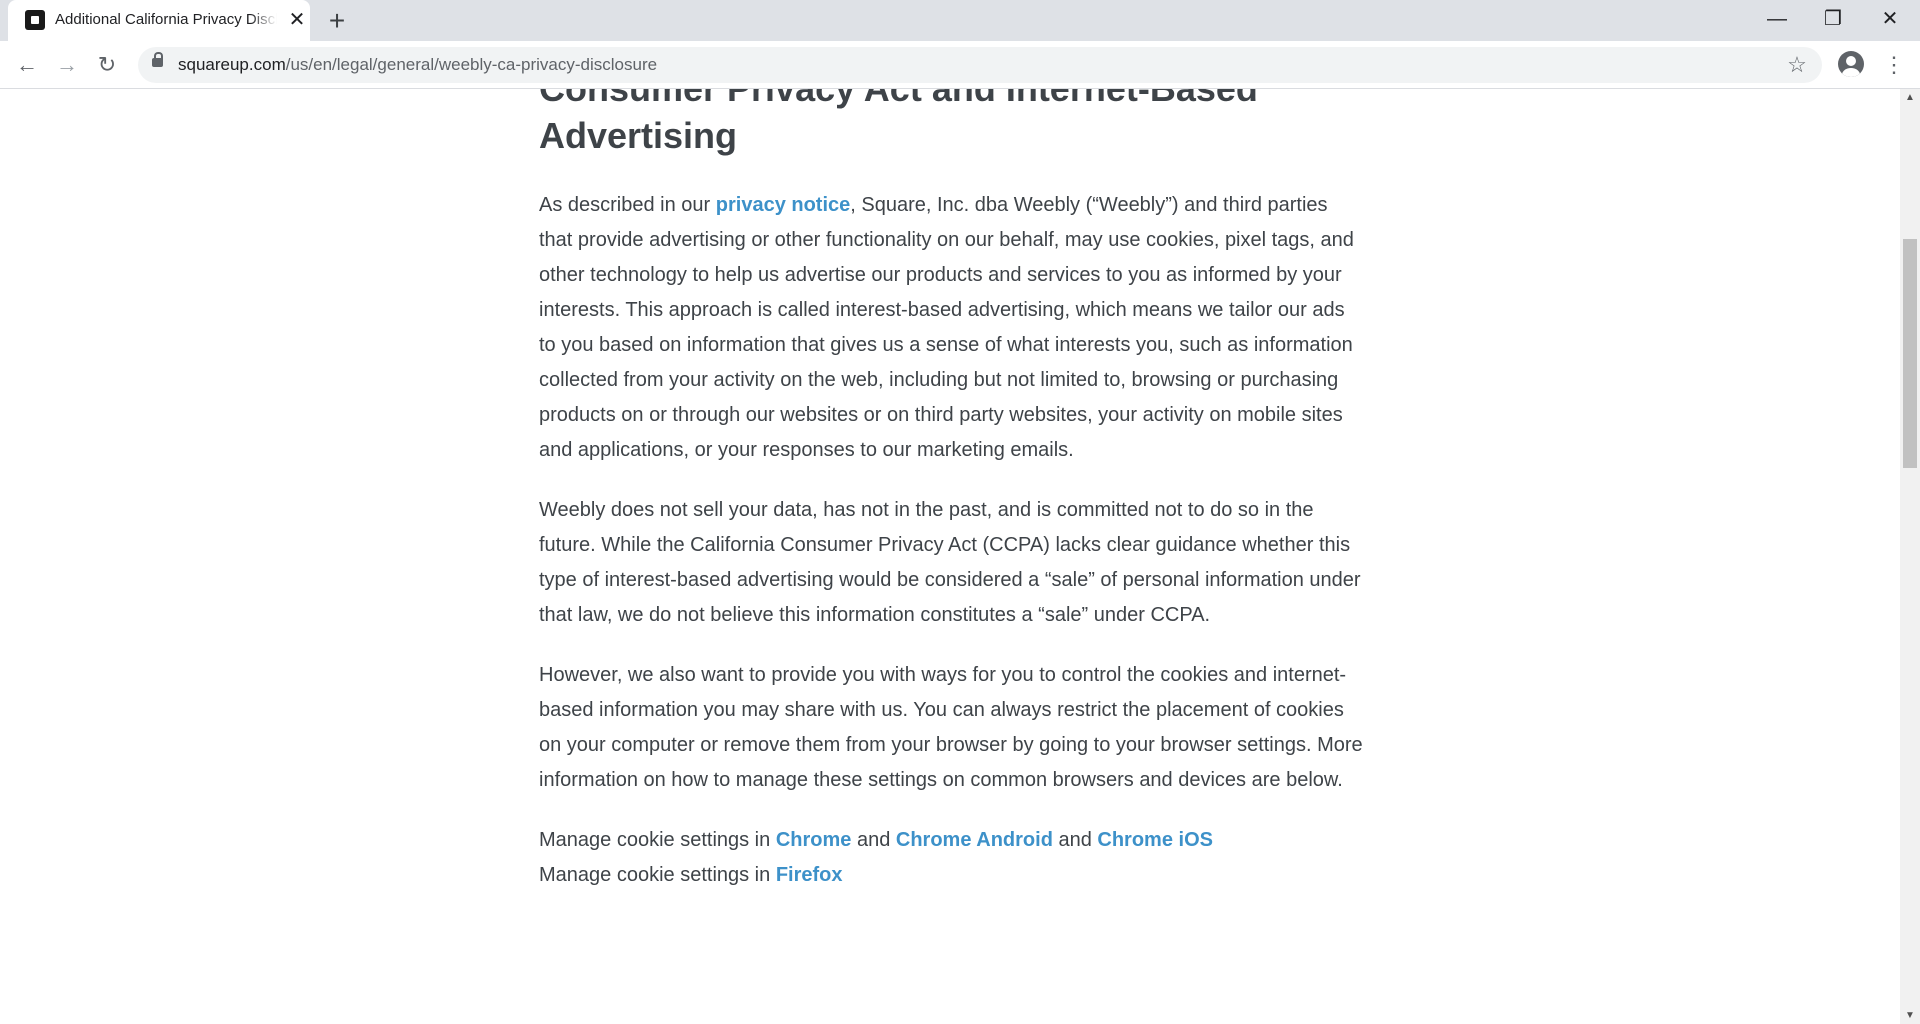 The height and width of the screenshot is (1024, 1920). What do you see at coordinates (27, 65) in the screenshot?
I see `back-button: ←` at bounding box center [27, 65].